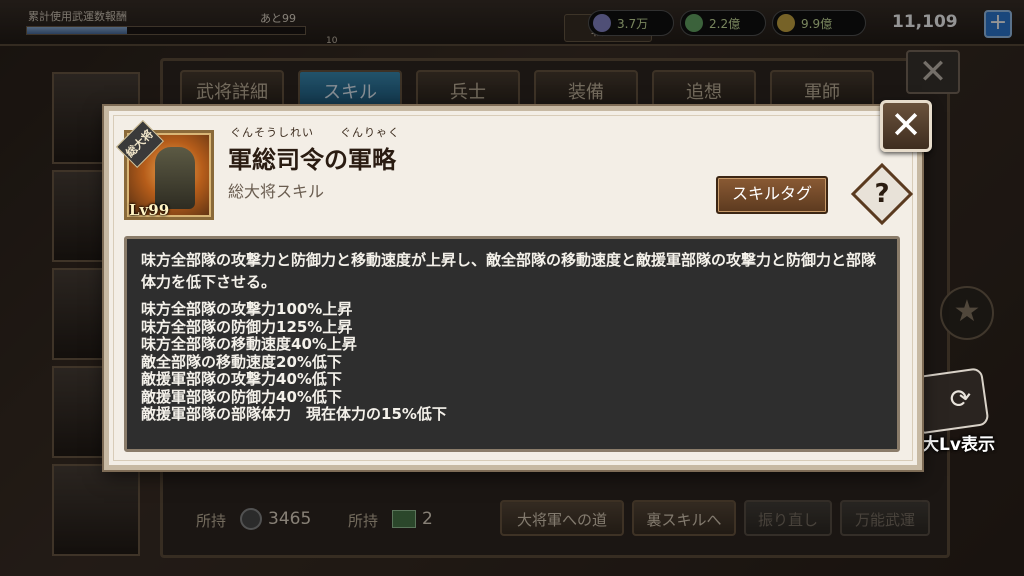  I want to click on skill-level: Lv99, so click(149, 210).